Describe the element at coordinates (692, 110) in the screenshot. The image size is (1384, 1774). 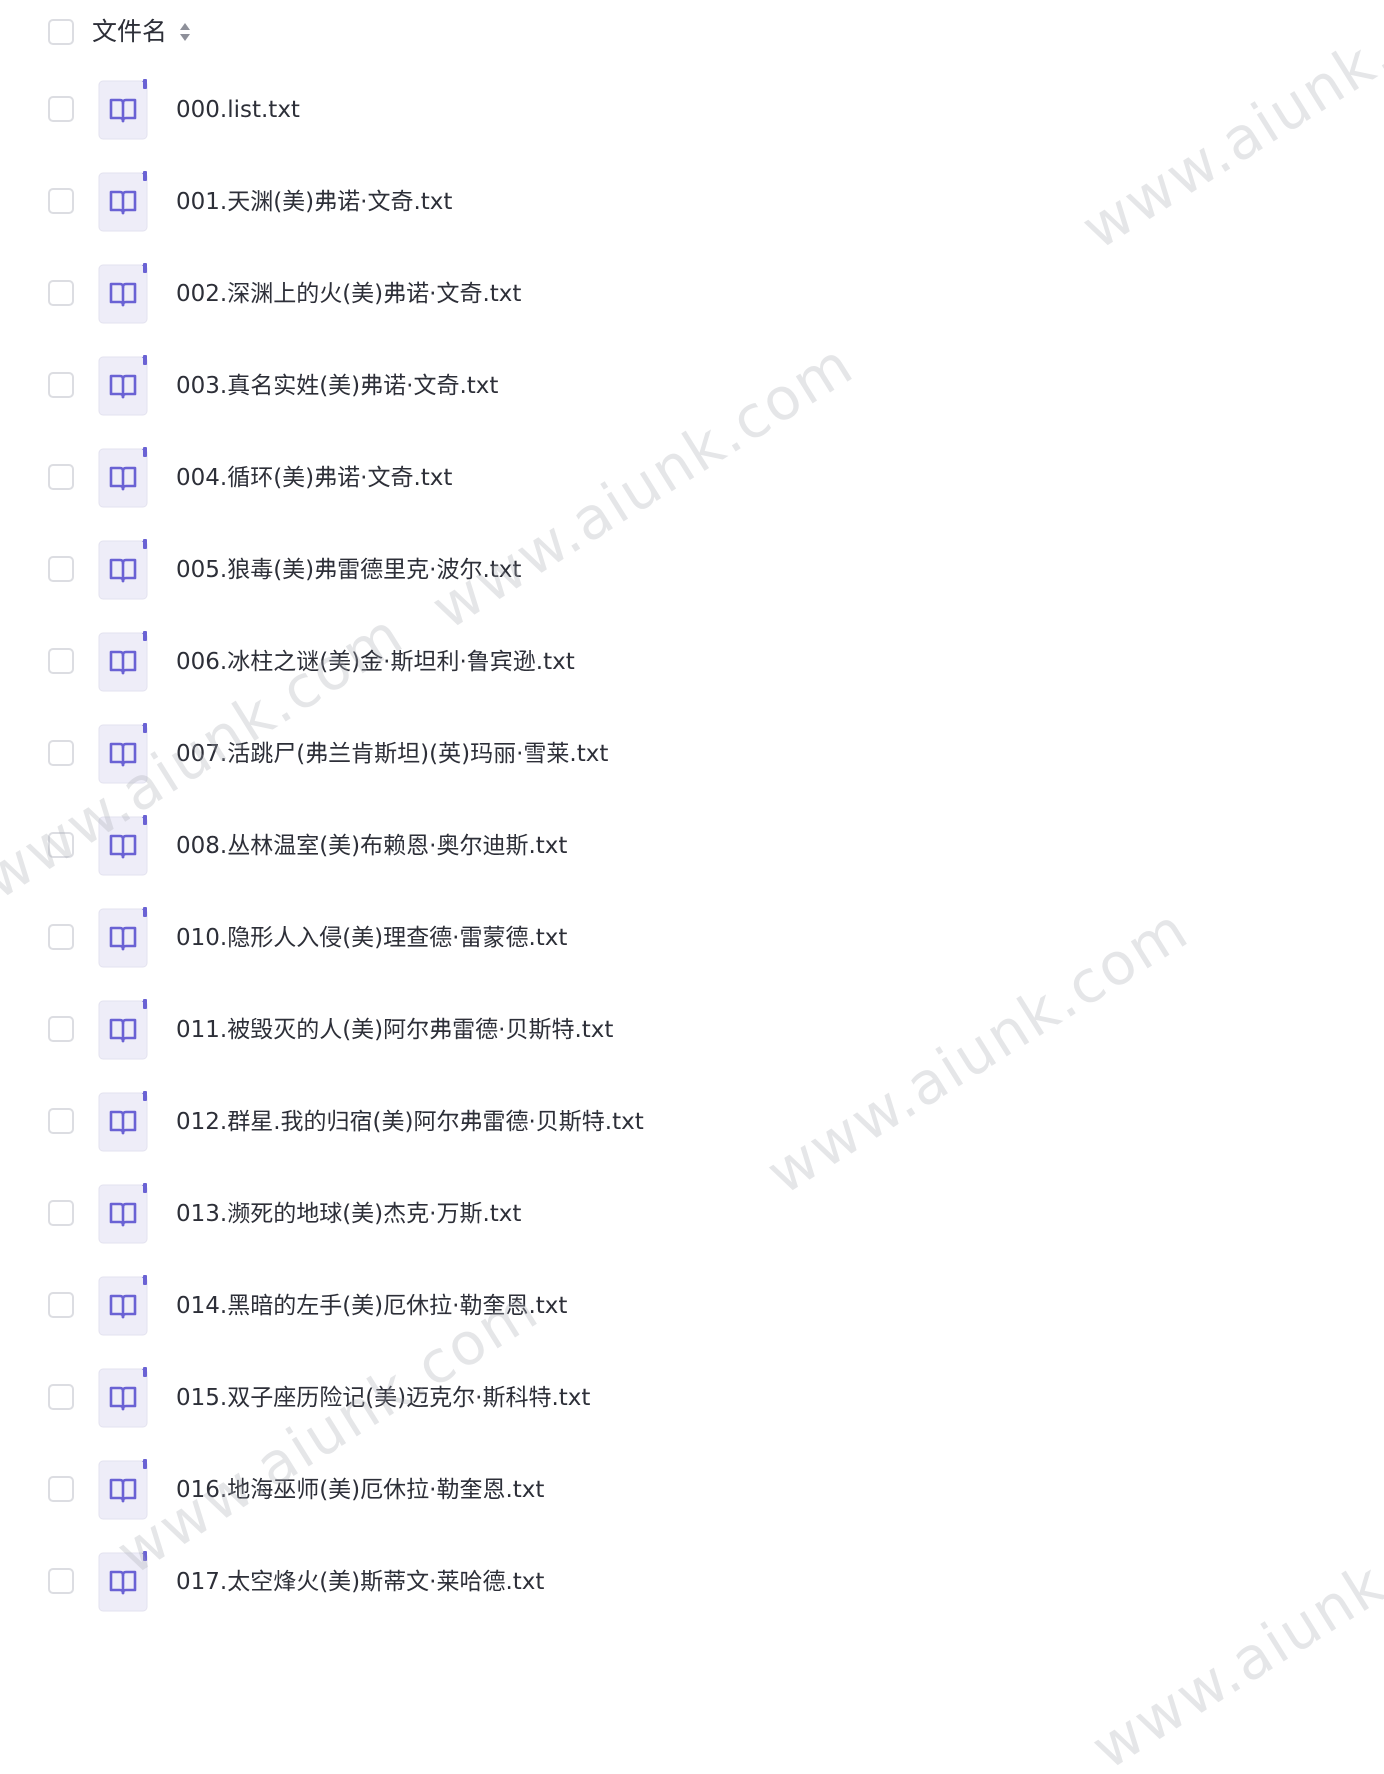
I see `file-row: 000.list.txt` at that location.